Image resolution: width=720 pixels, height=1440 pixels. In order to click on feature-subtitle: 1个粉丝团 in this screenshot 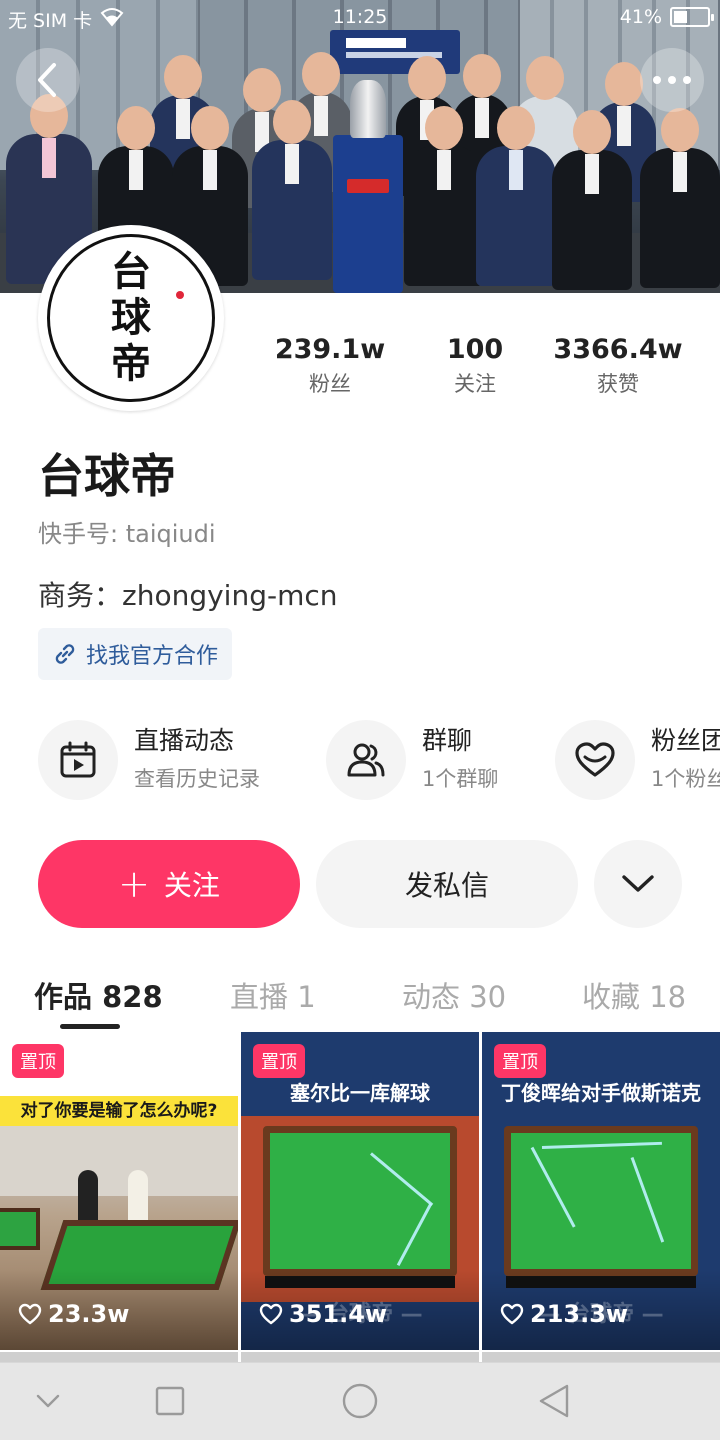, I will do `click(685, 779)`.